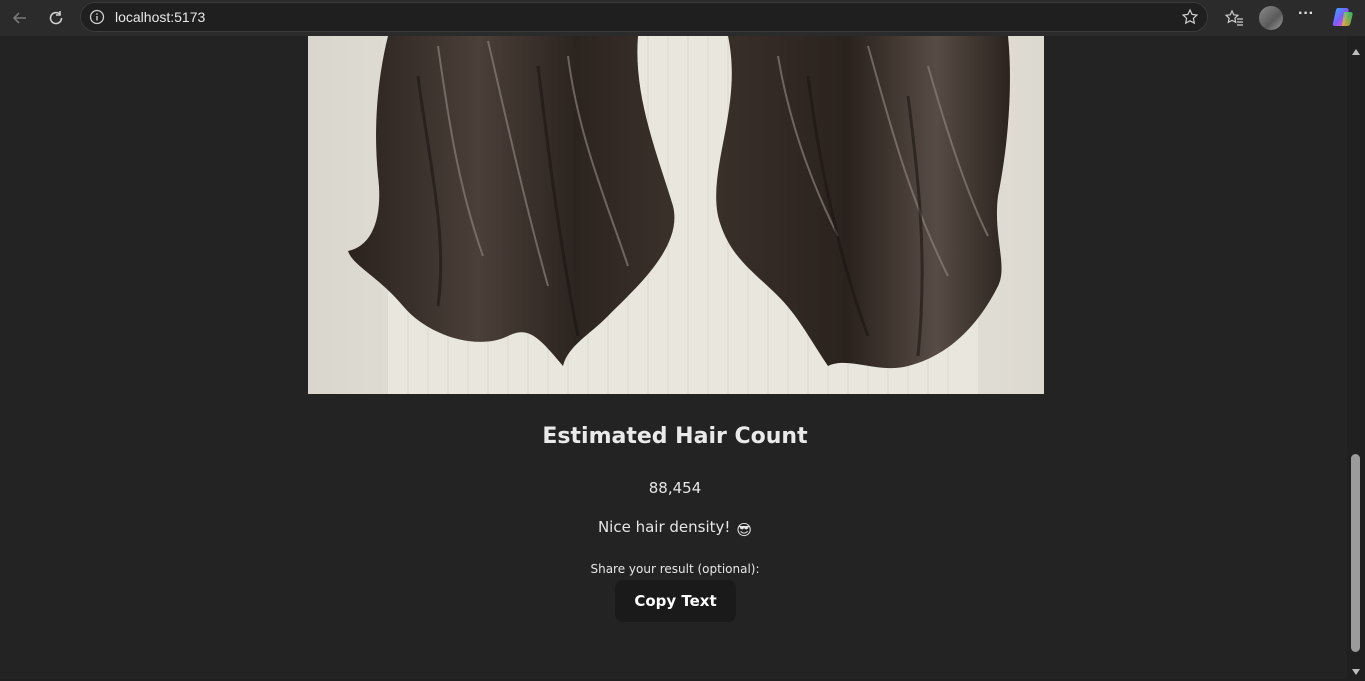 Image resolution: width=1365 pixels, height=681 pixels. What do you see at coordinates (1234, 18) in the screenshot?
I see `favorites-icon` at bounding box center [1234, 18].